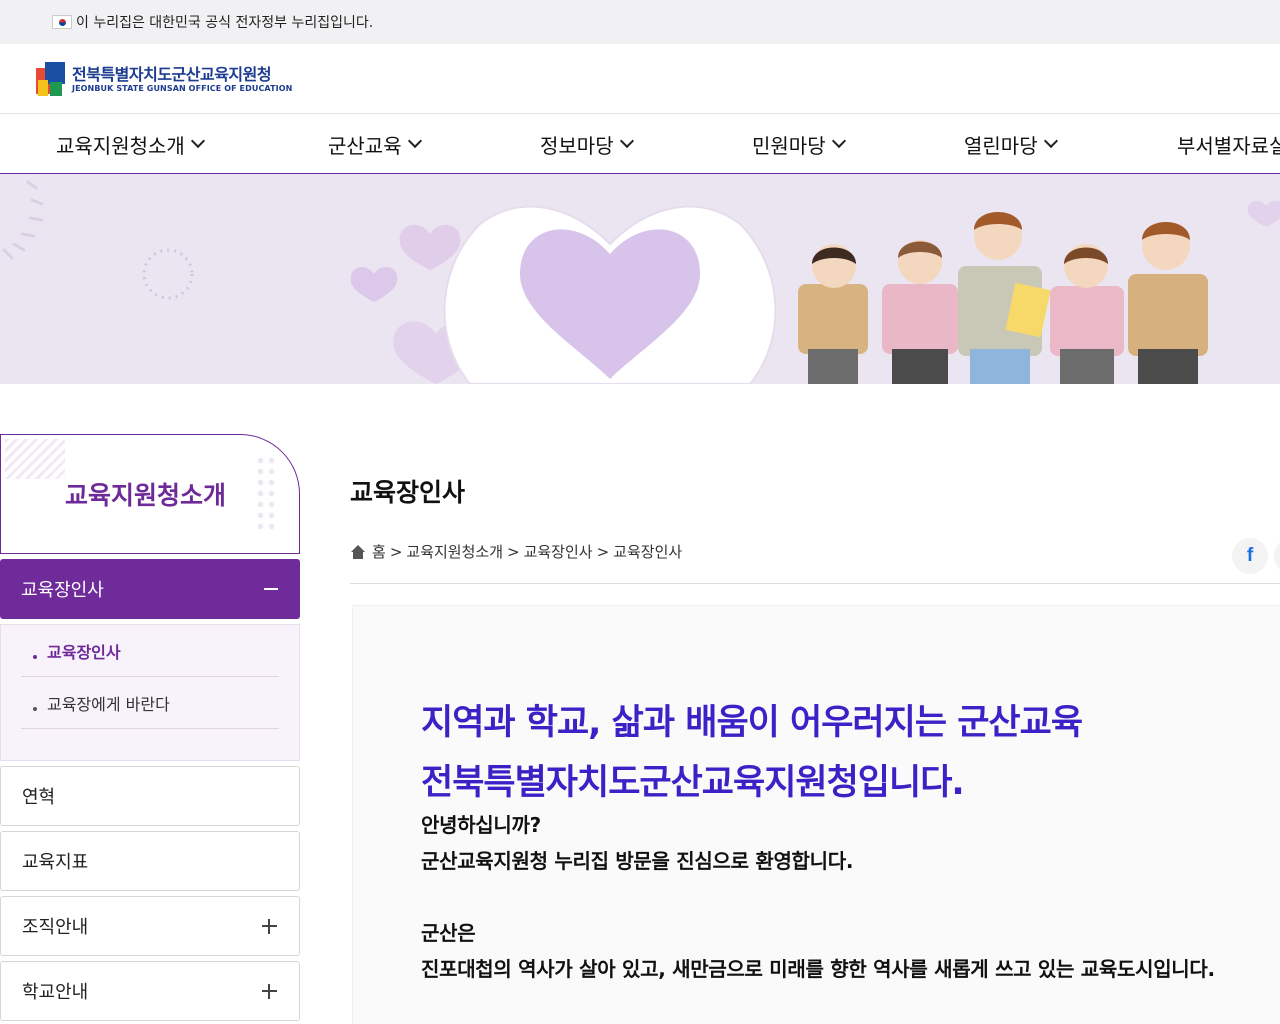 Image resolution: width=1280 pixels, height=1024 pixels. What do you see at coordinates (1011, 144) in the screenshot?
I see `nav-item-open: 열린마당` at bounding box center [1011, 144].